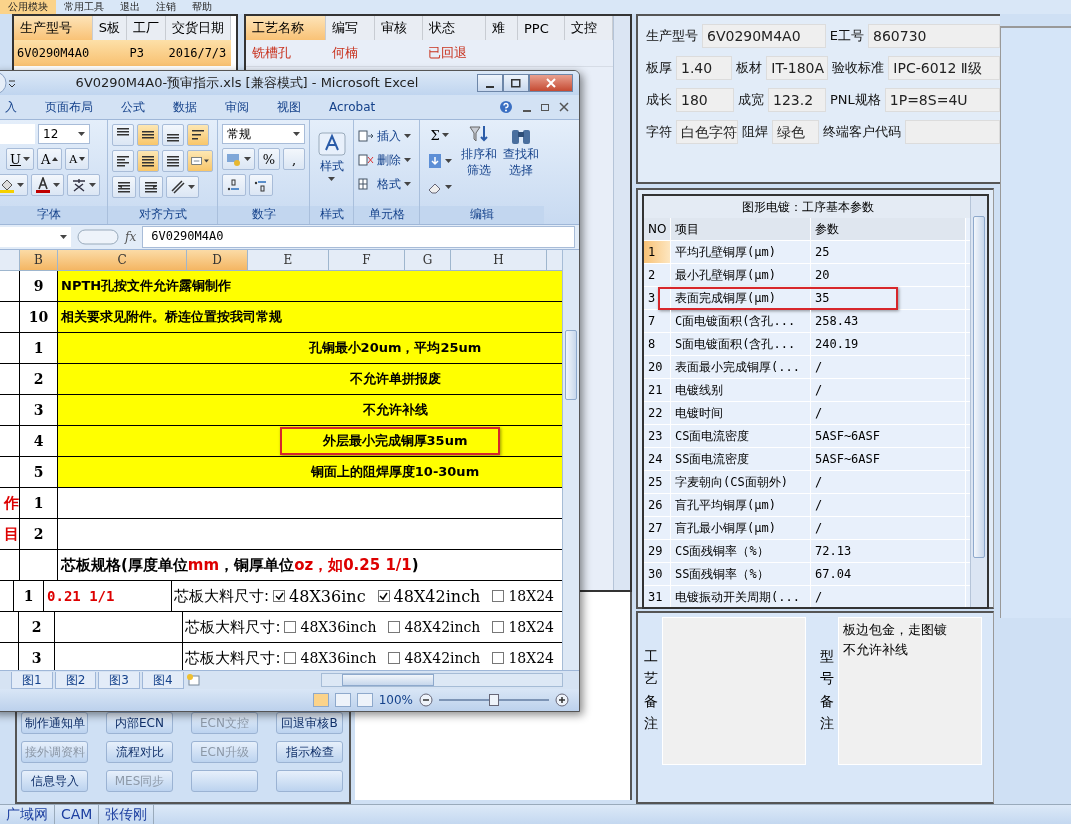  Describe the element at coordinates (494, 700) in the screenshot. I see `slider-thumb` at that location.